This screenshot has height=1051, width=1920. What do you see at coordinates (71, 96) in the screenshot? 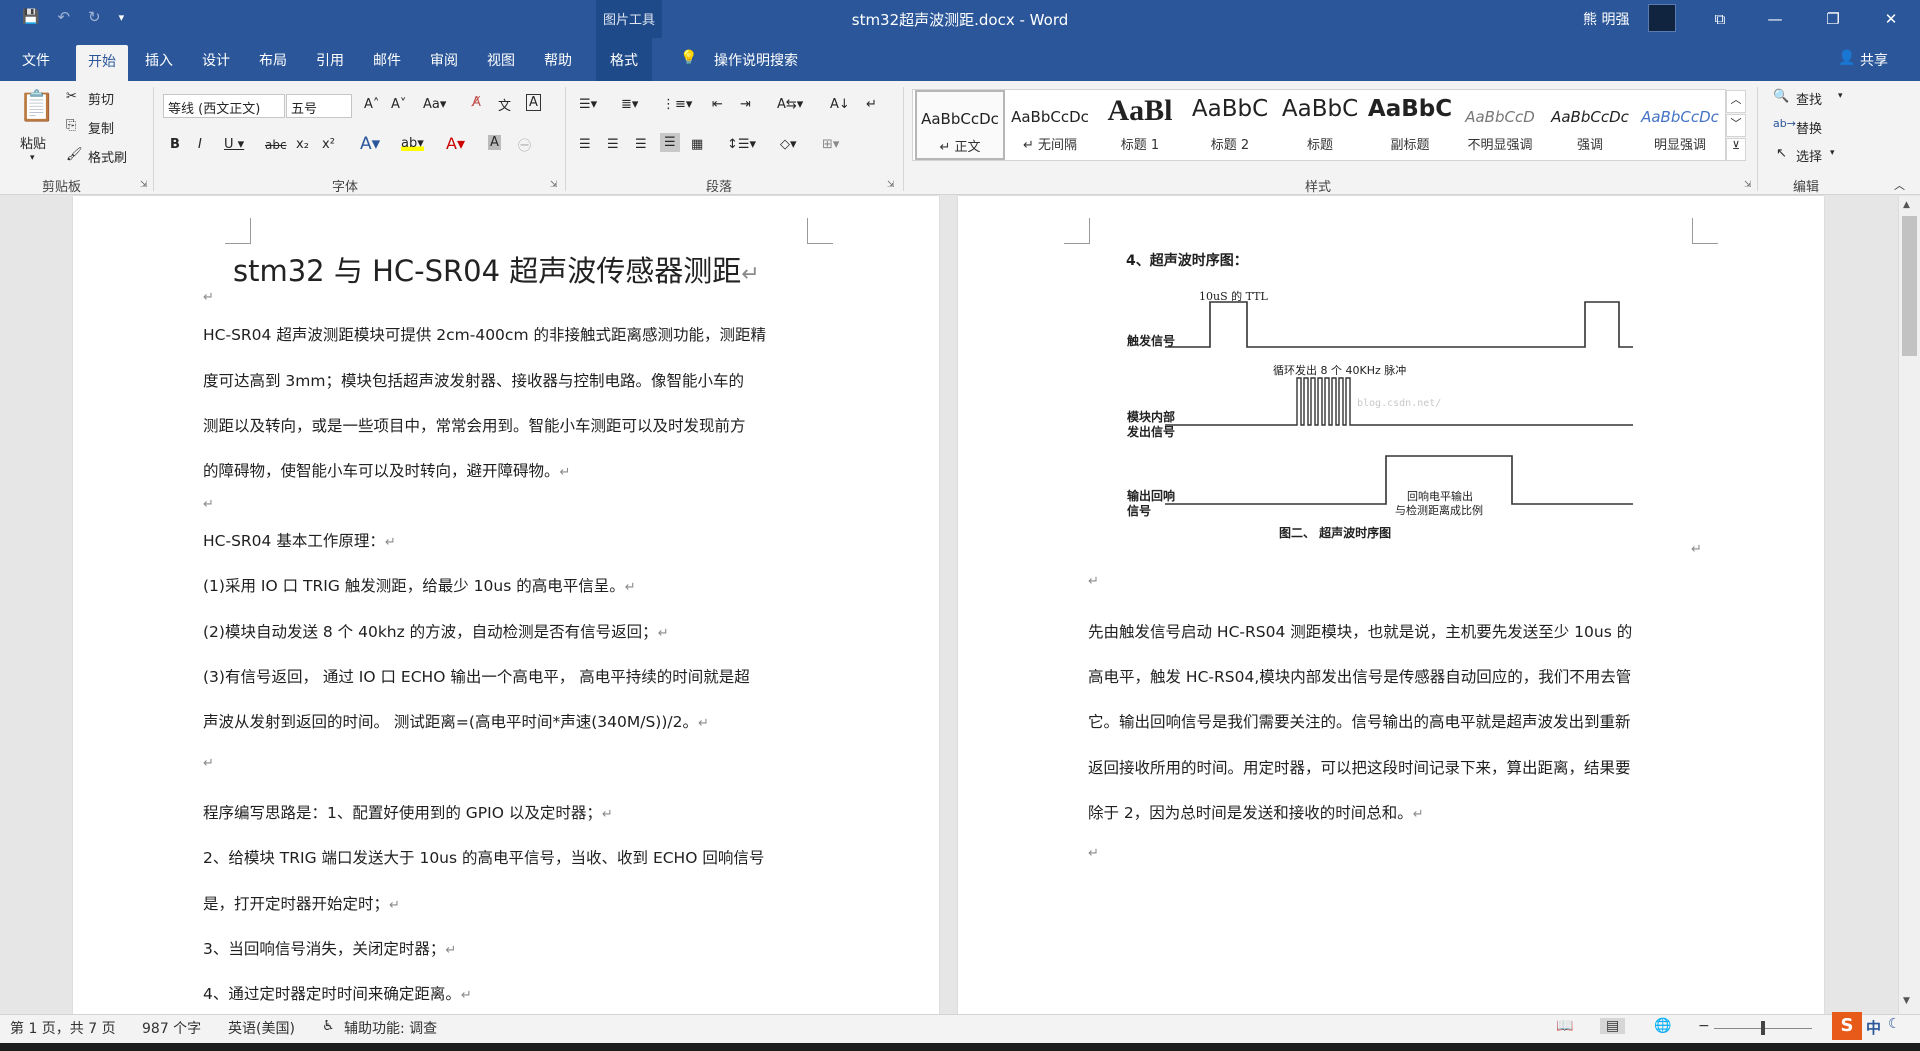
I see `cut-icon: ✂` at bounding box center [71, 96].